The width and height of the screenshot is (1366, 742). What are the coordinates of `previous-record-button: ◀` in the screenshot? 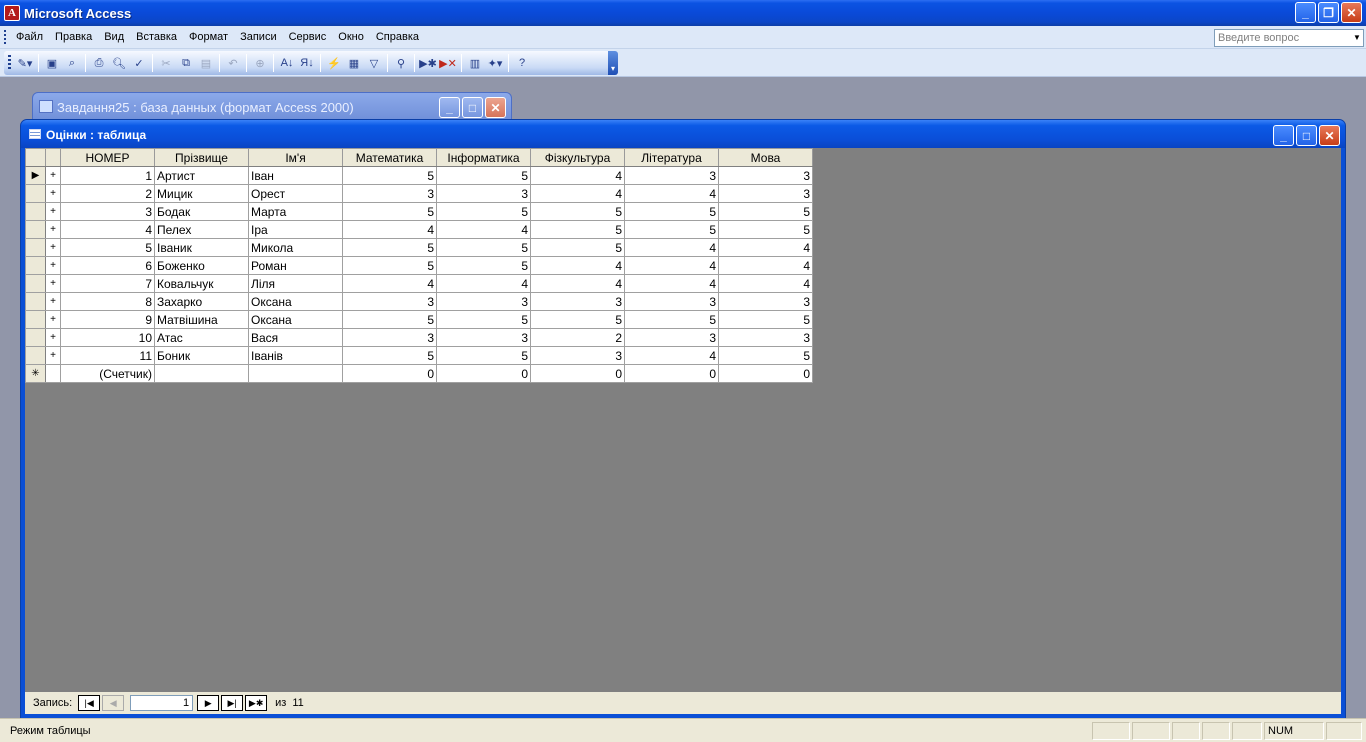 It's located at (113, 703).